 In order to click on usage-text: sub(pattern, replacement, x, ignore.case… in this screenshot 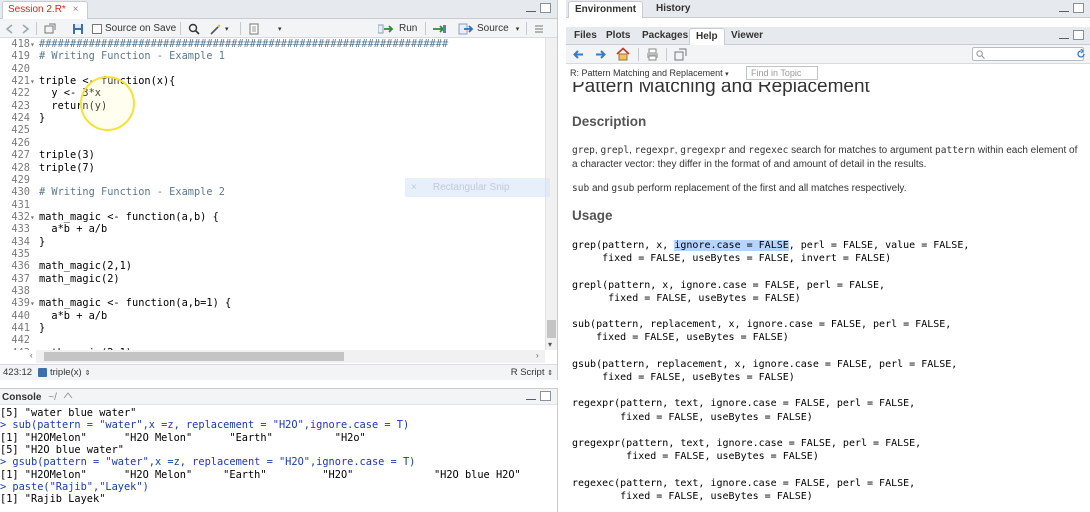, I will do `click(762, 325)`.